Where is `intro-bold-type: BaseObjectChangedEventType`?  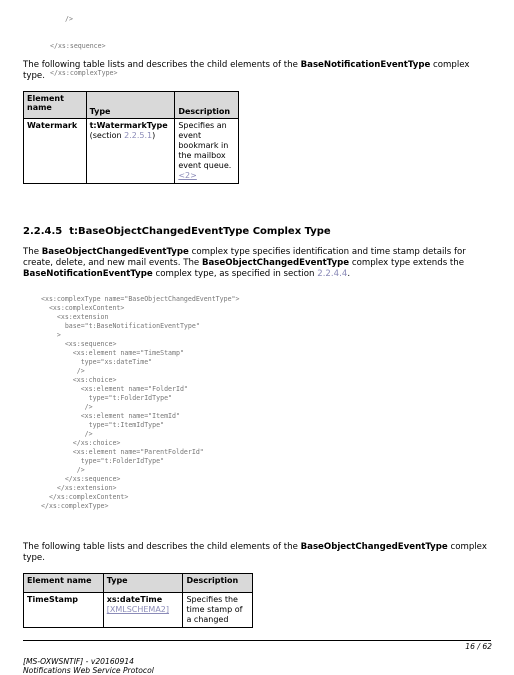 intro-bold-type: BaseObjectChangedEventType is located at coordinates (374, 547).